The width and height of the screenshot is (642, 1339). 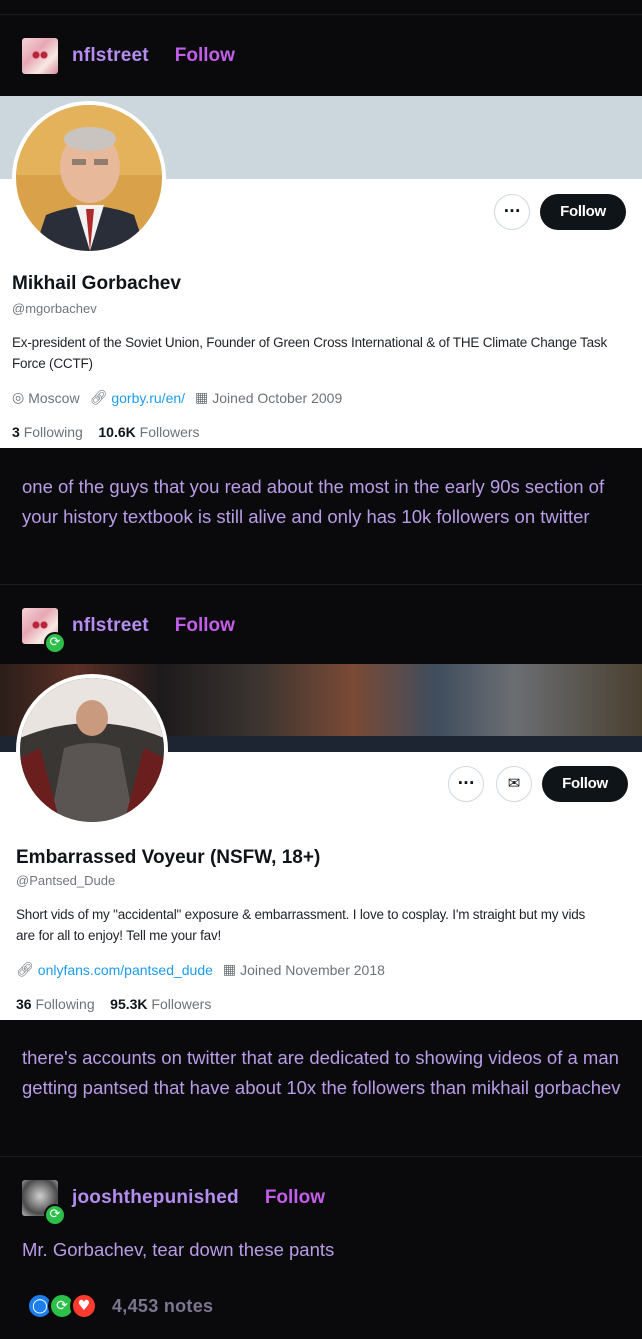 I want to click on post-username: jooshthepunished, so click(x=155, y=1198).